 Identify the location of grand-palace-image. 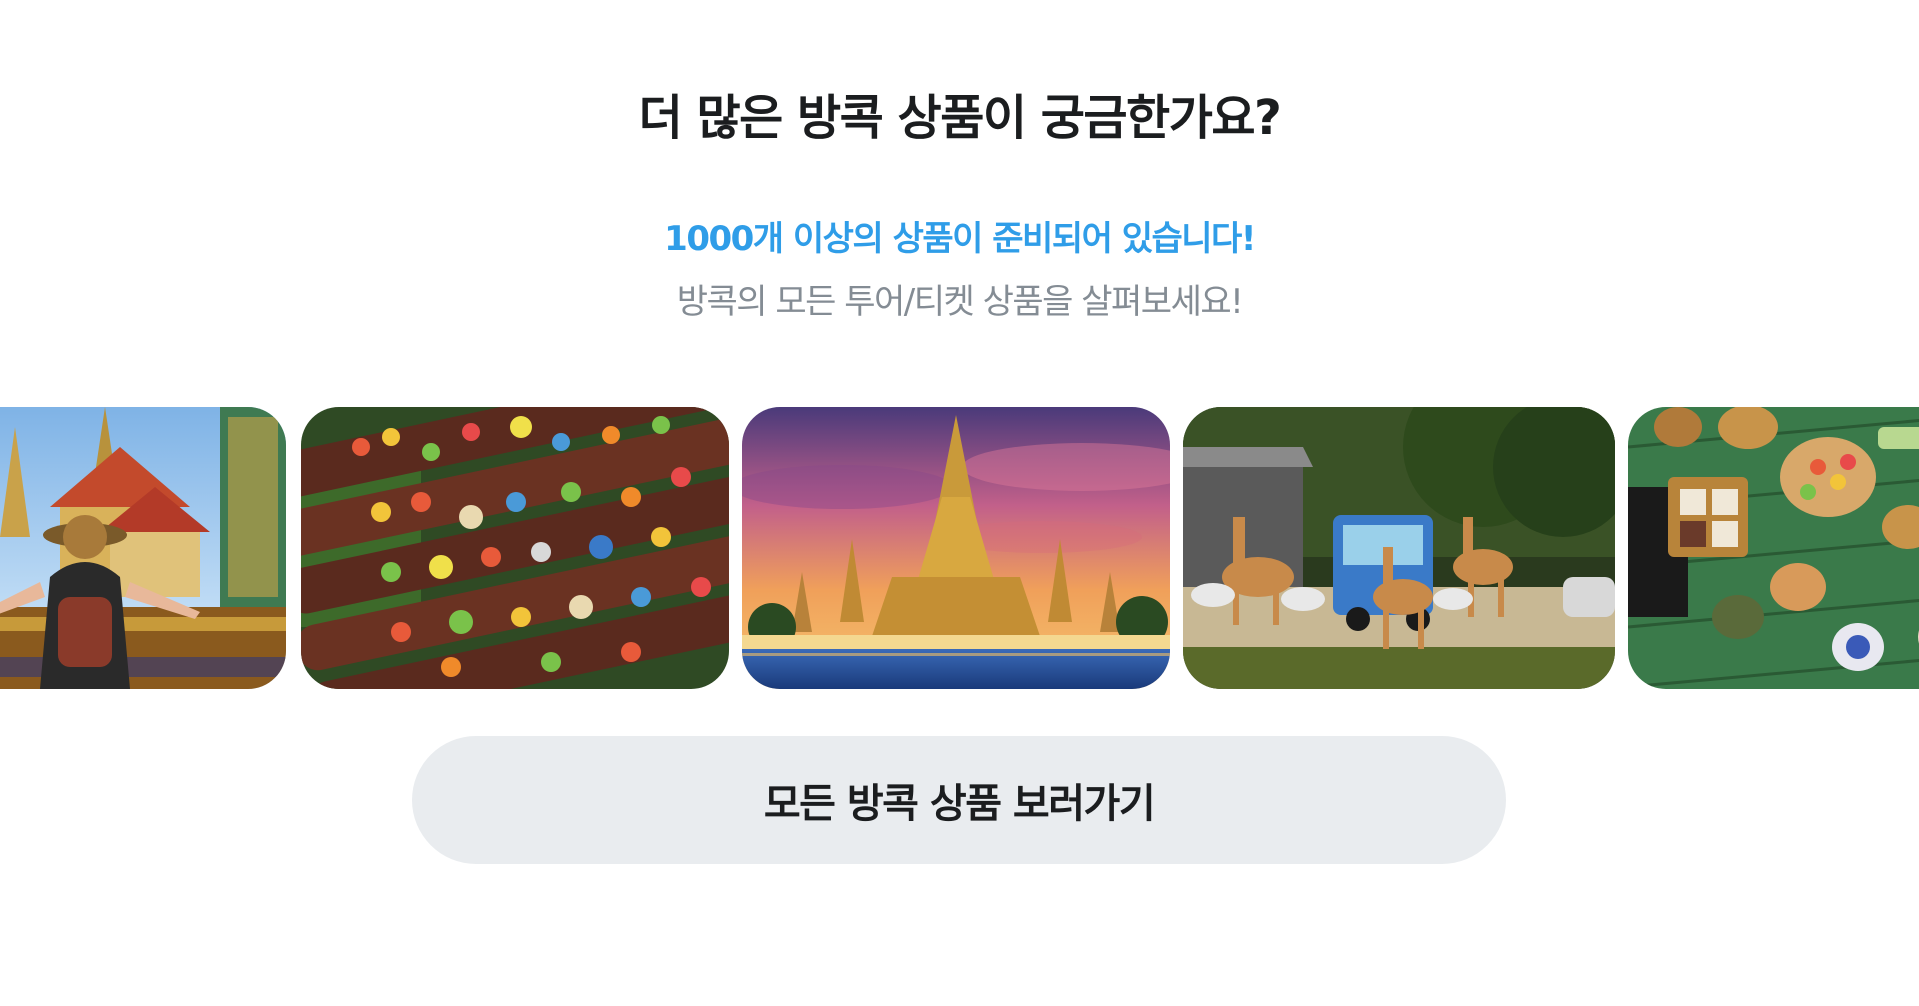
(143, 548).